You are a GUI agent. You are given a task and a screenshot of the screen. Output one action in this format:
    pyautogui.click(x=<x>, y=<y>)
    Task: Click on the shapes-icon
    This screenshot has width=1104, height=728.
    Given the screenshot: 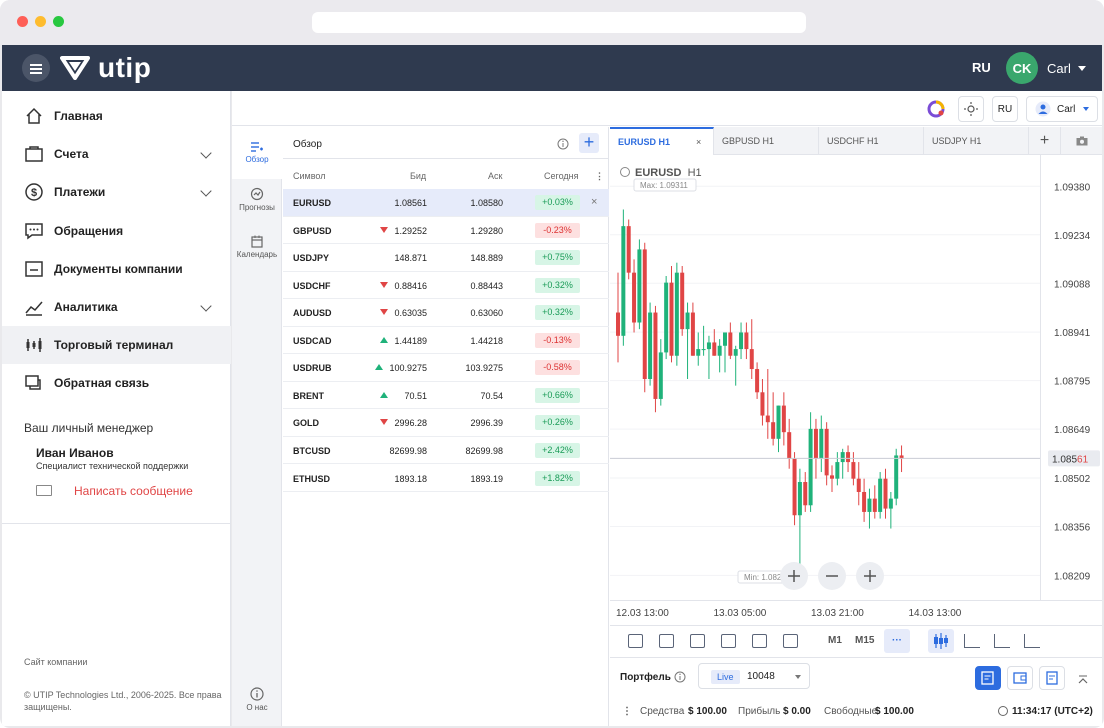 What is the action you would take?
    pyautogui.click(x=728, y=641)
    